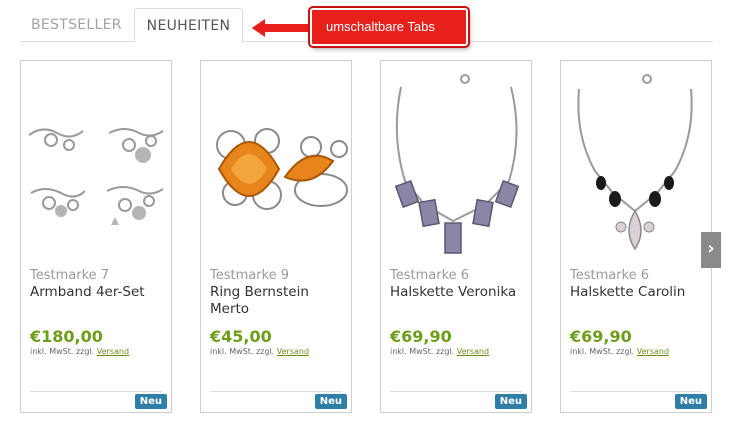  What do you see at coordinates (279, 28) in the screenshot?
I see `annotation-arrow-icon` at bounding box center [279, 28].